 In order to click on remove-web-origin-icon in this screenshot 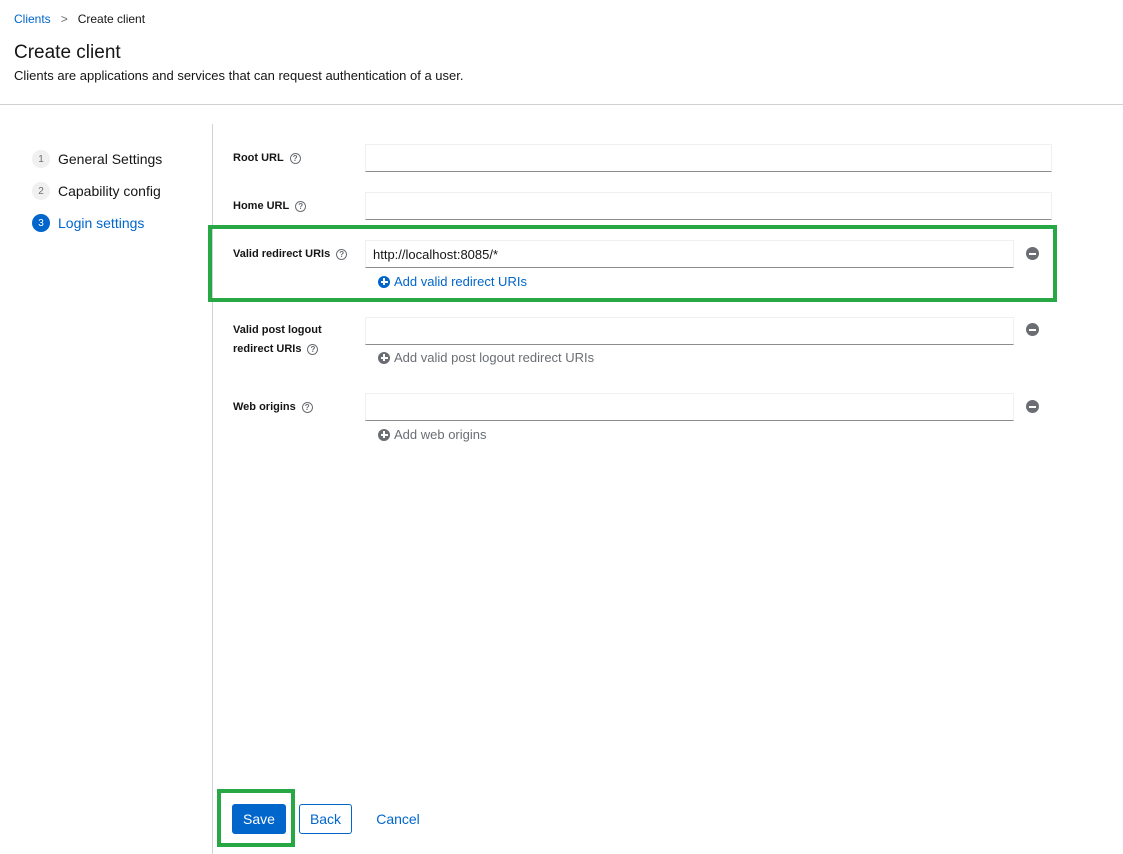, I will do `click(1032, 406)`.